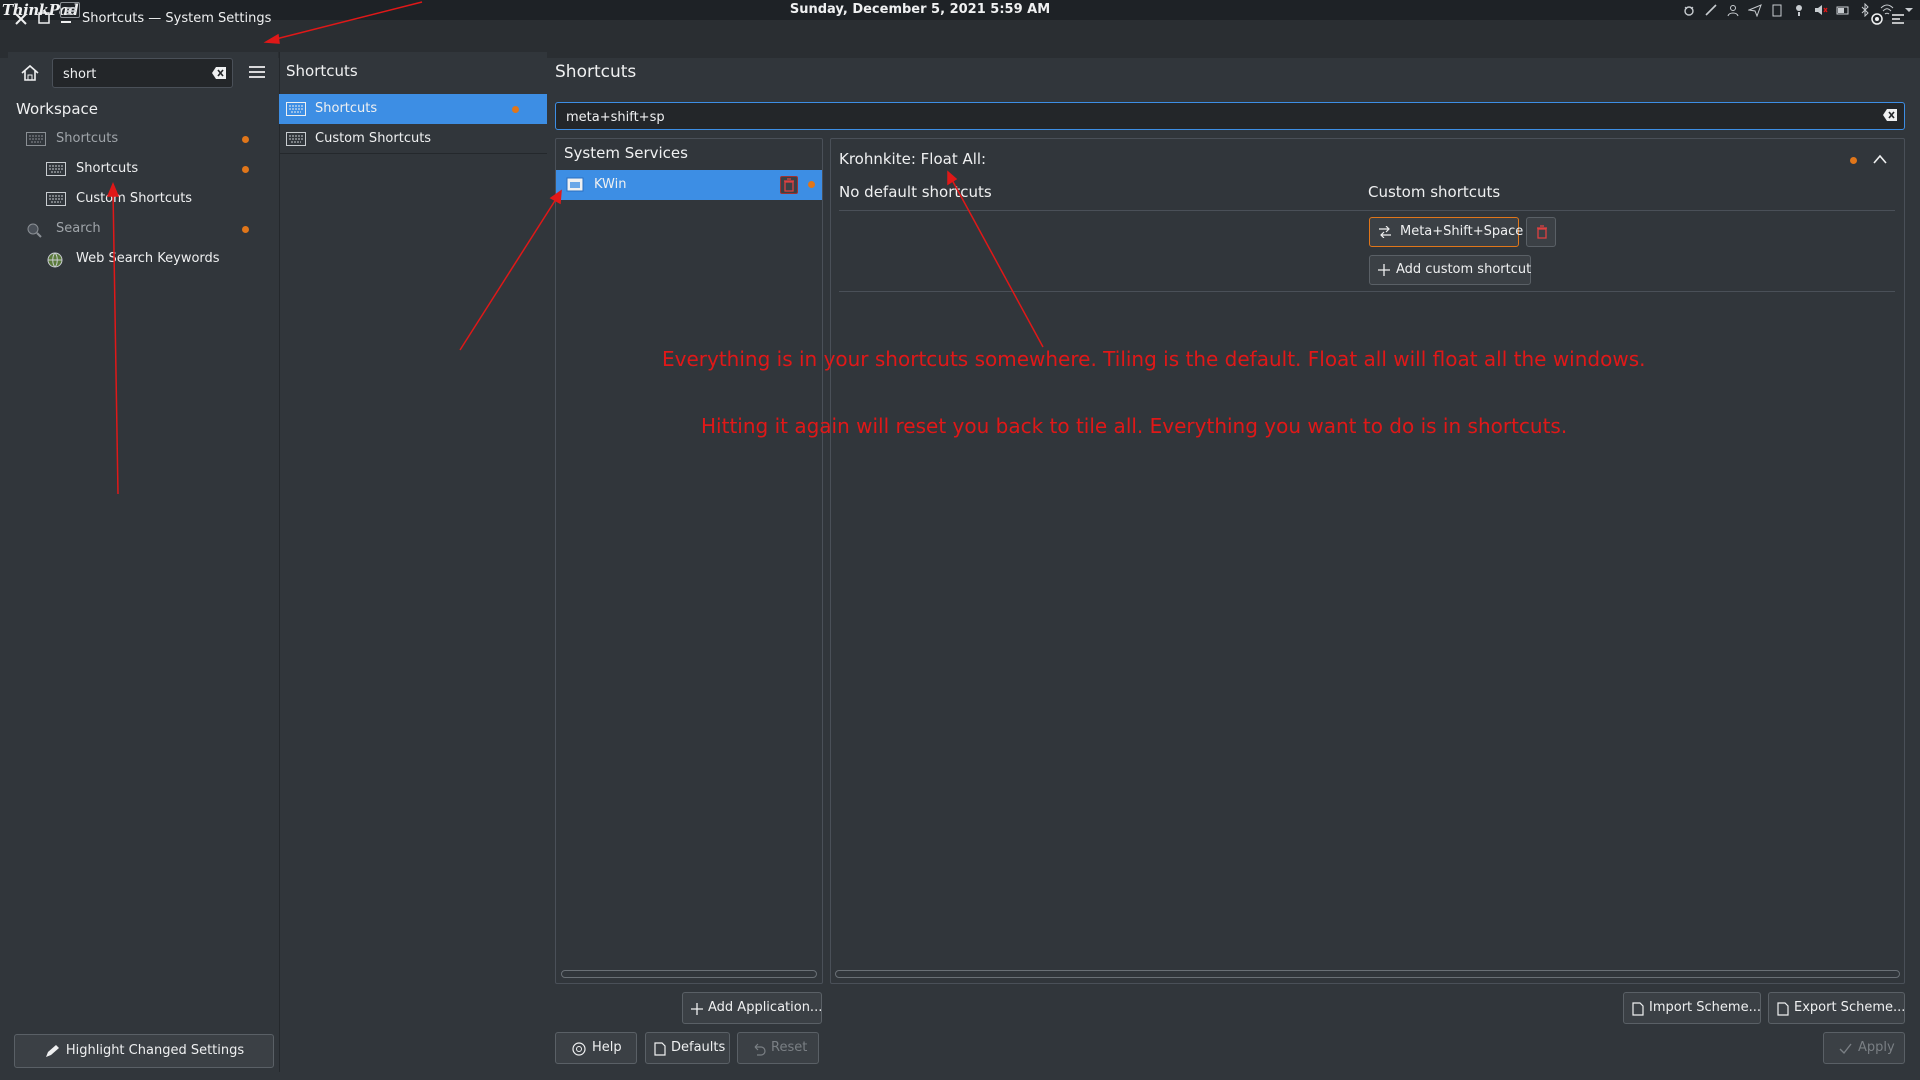 The image size is (1920, 1080). Describe the element at coordinates (21, 19) in the screenshot. I see `close-icon` at that location.